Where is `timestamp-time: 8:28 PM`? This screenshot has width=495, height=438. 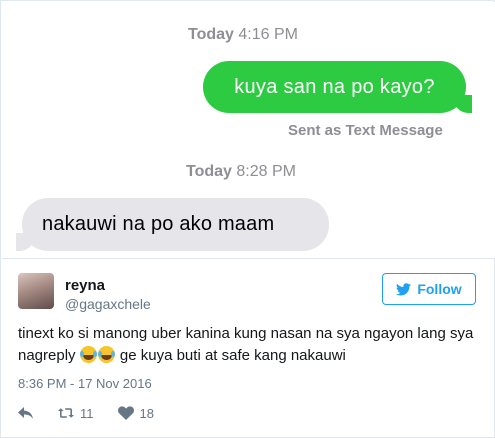
timestamp-time: 8:28 PM is located at coordinates (266, 171).